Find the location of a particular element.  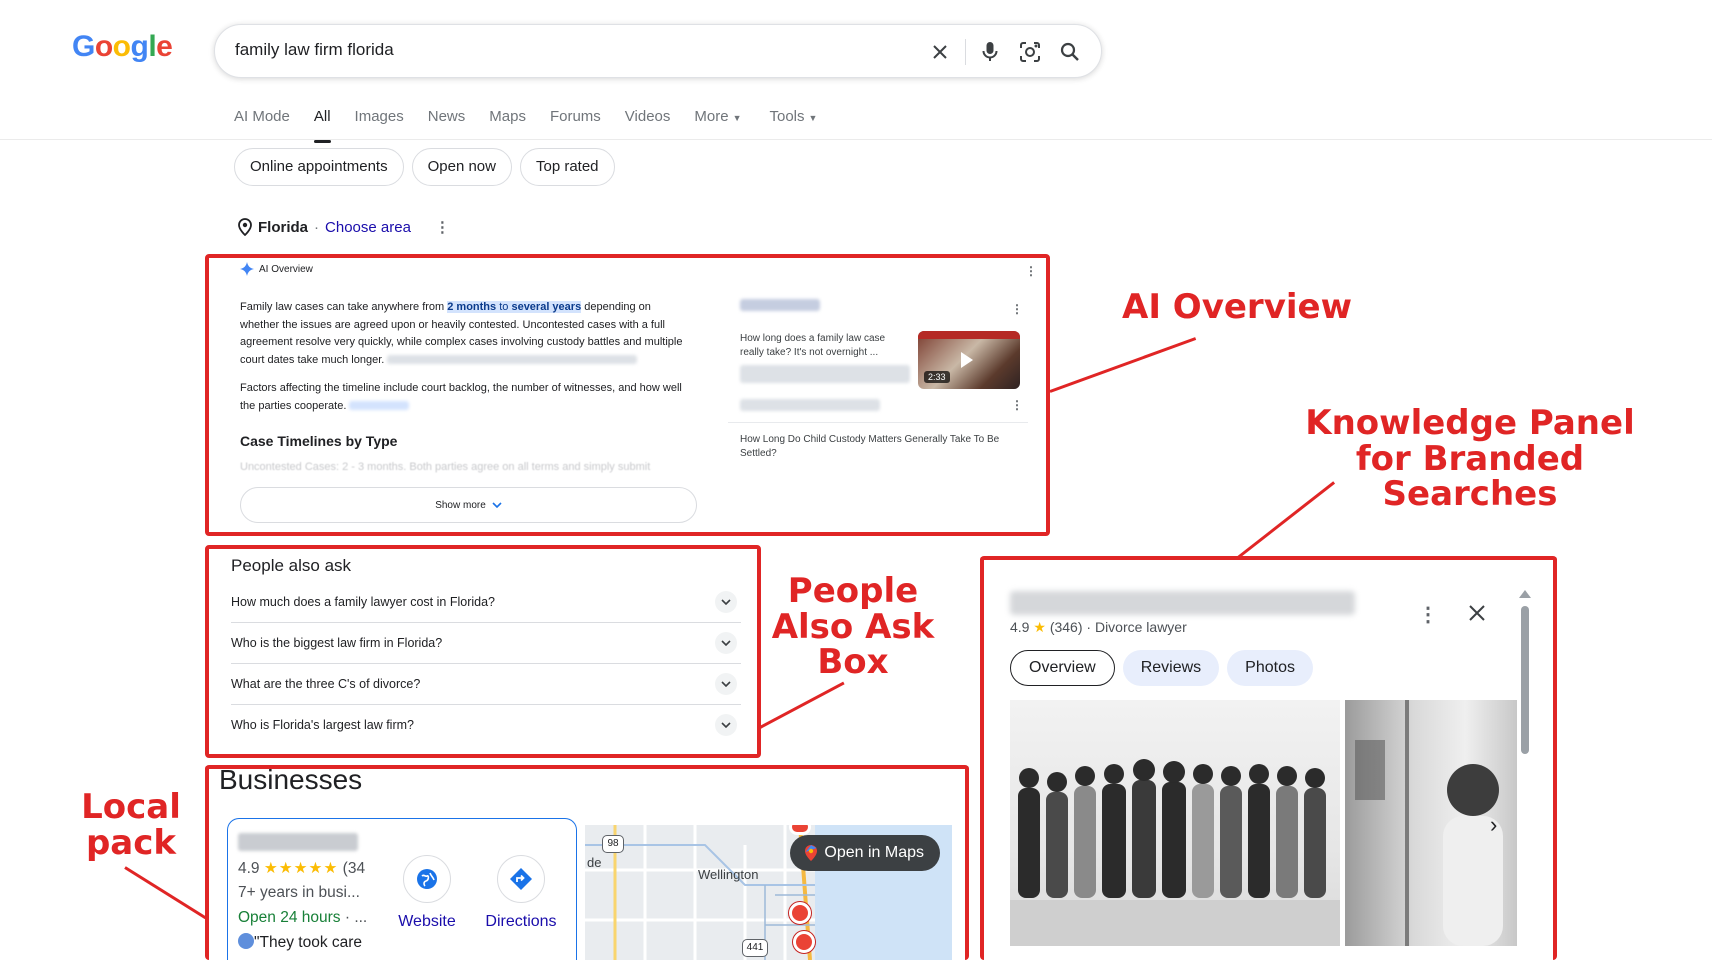

annotation-pointer-people-also-ask is located at coordinates (802, 705).